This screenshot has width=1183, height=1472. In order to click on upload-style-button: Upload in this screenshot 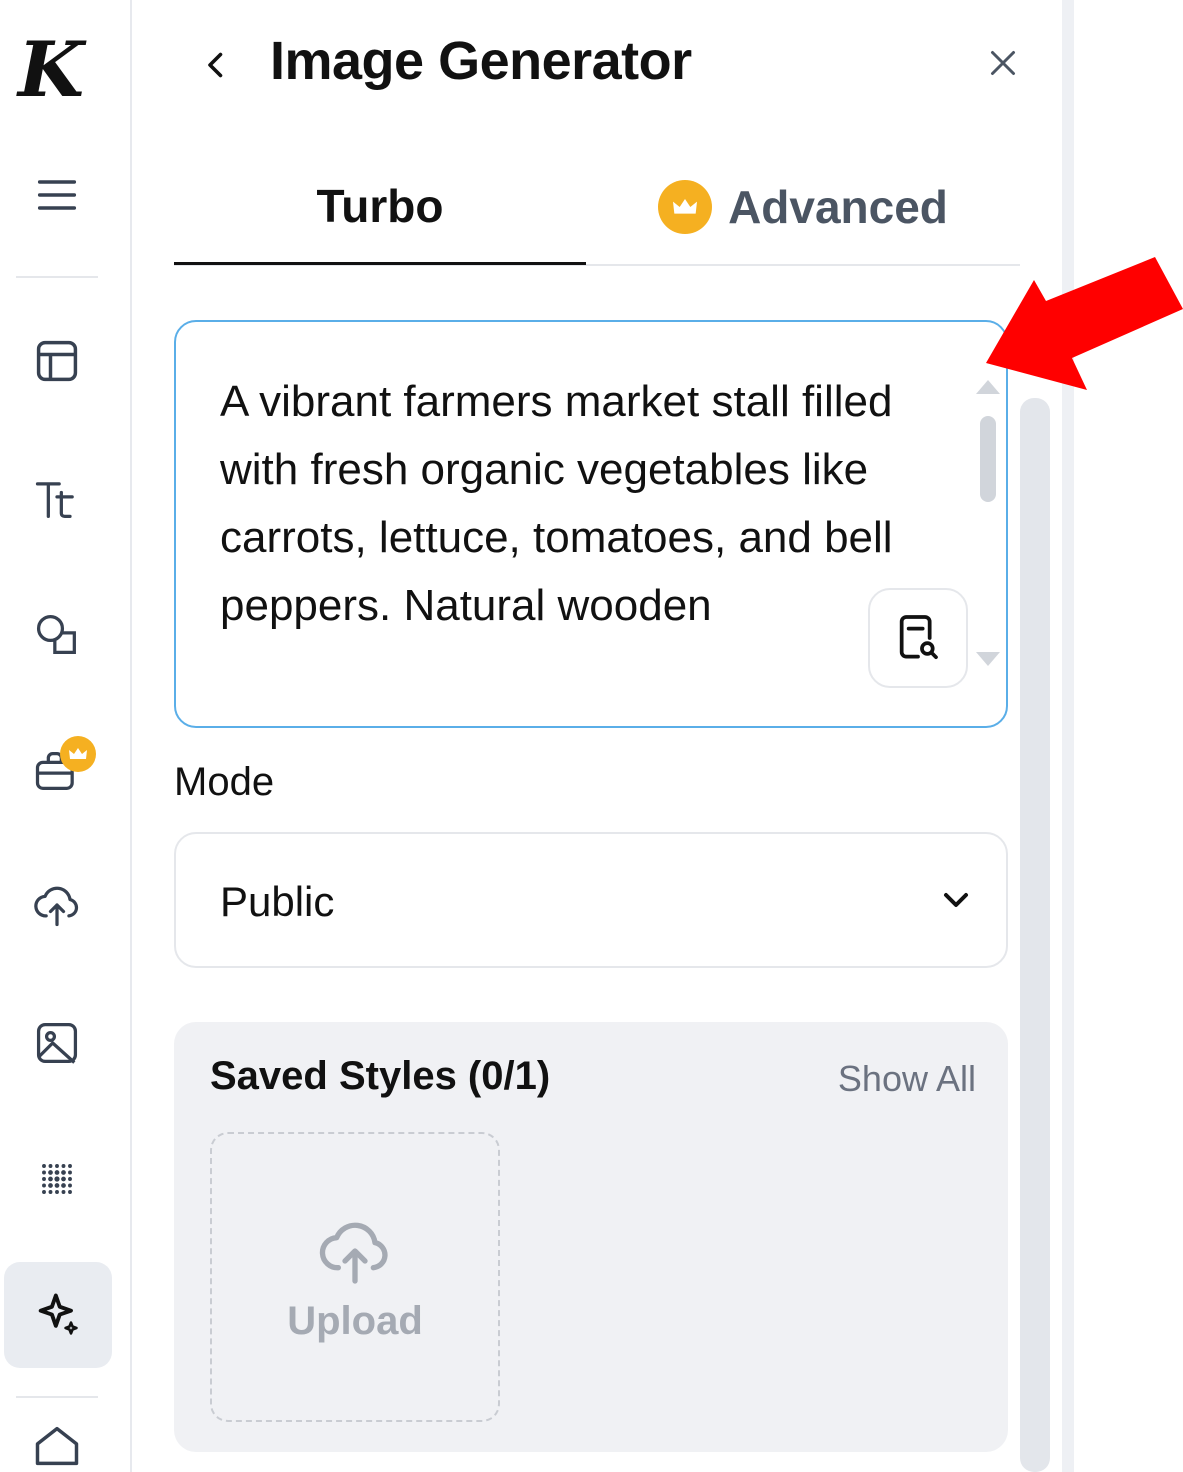, I will do `click(355, 1277)`.